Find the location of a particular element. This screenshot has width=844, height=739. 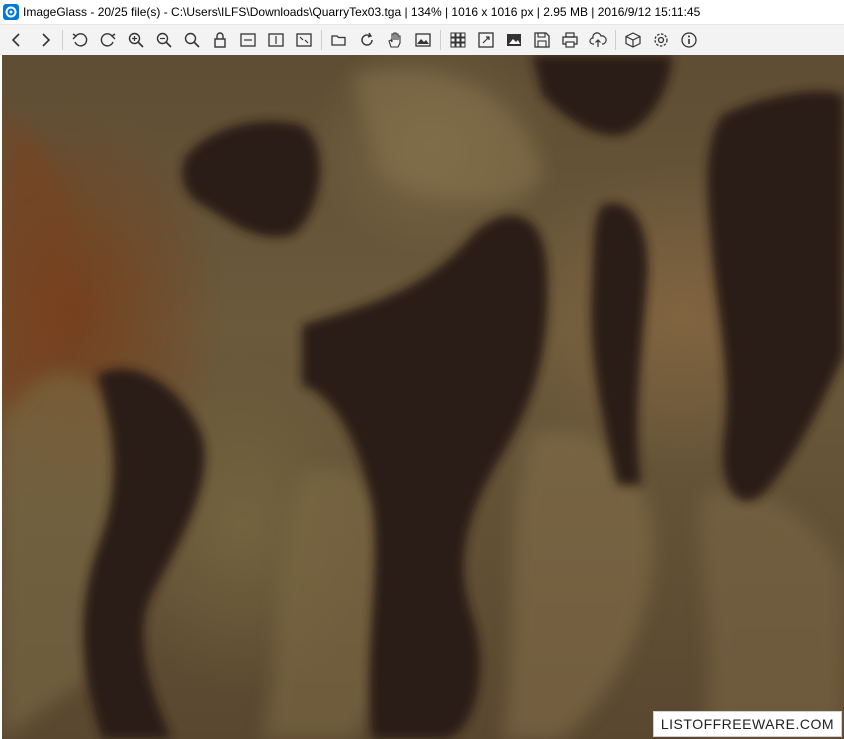

slideshow-icon is located at coordinates (514, 40).